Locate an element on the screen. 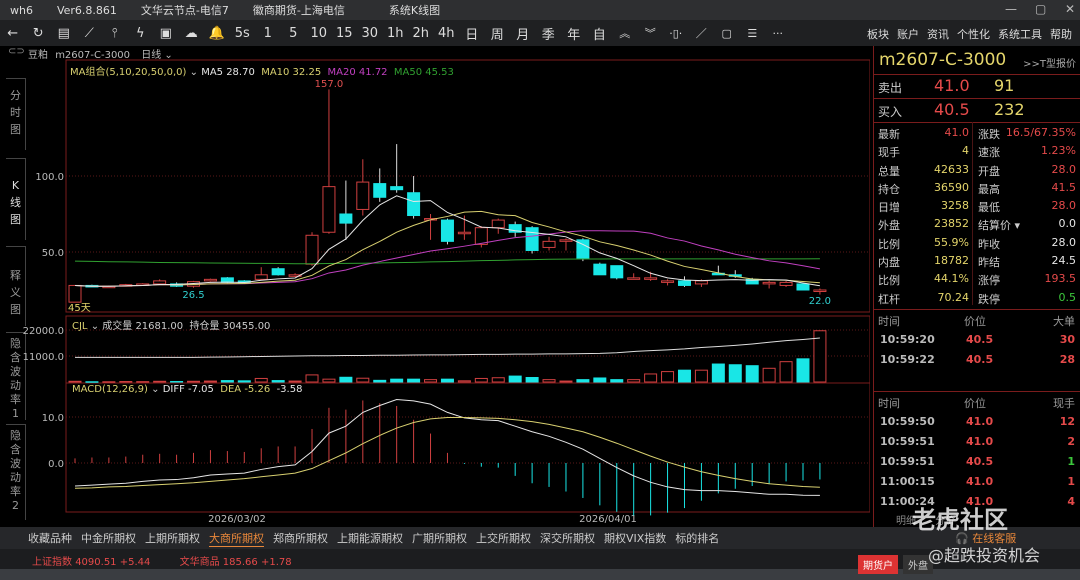 The width and height of the screenshot is (1080, 580). tab-detail: 明细 is located at coordinates (906, 521).